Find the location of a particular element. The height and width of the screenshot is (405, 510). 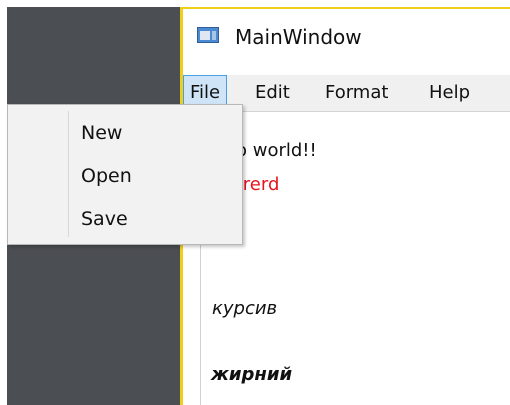

editor-line-italic: курсив is located at coordinates (245, 308).